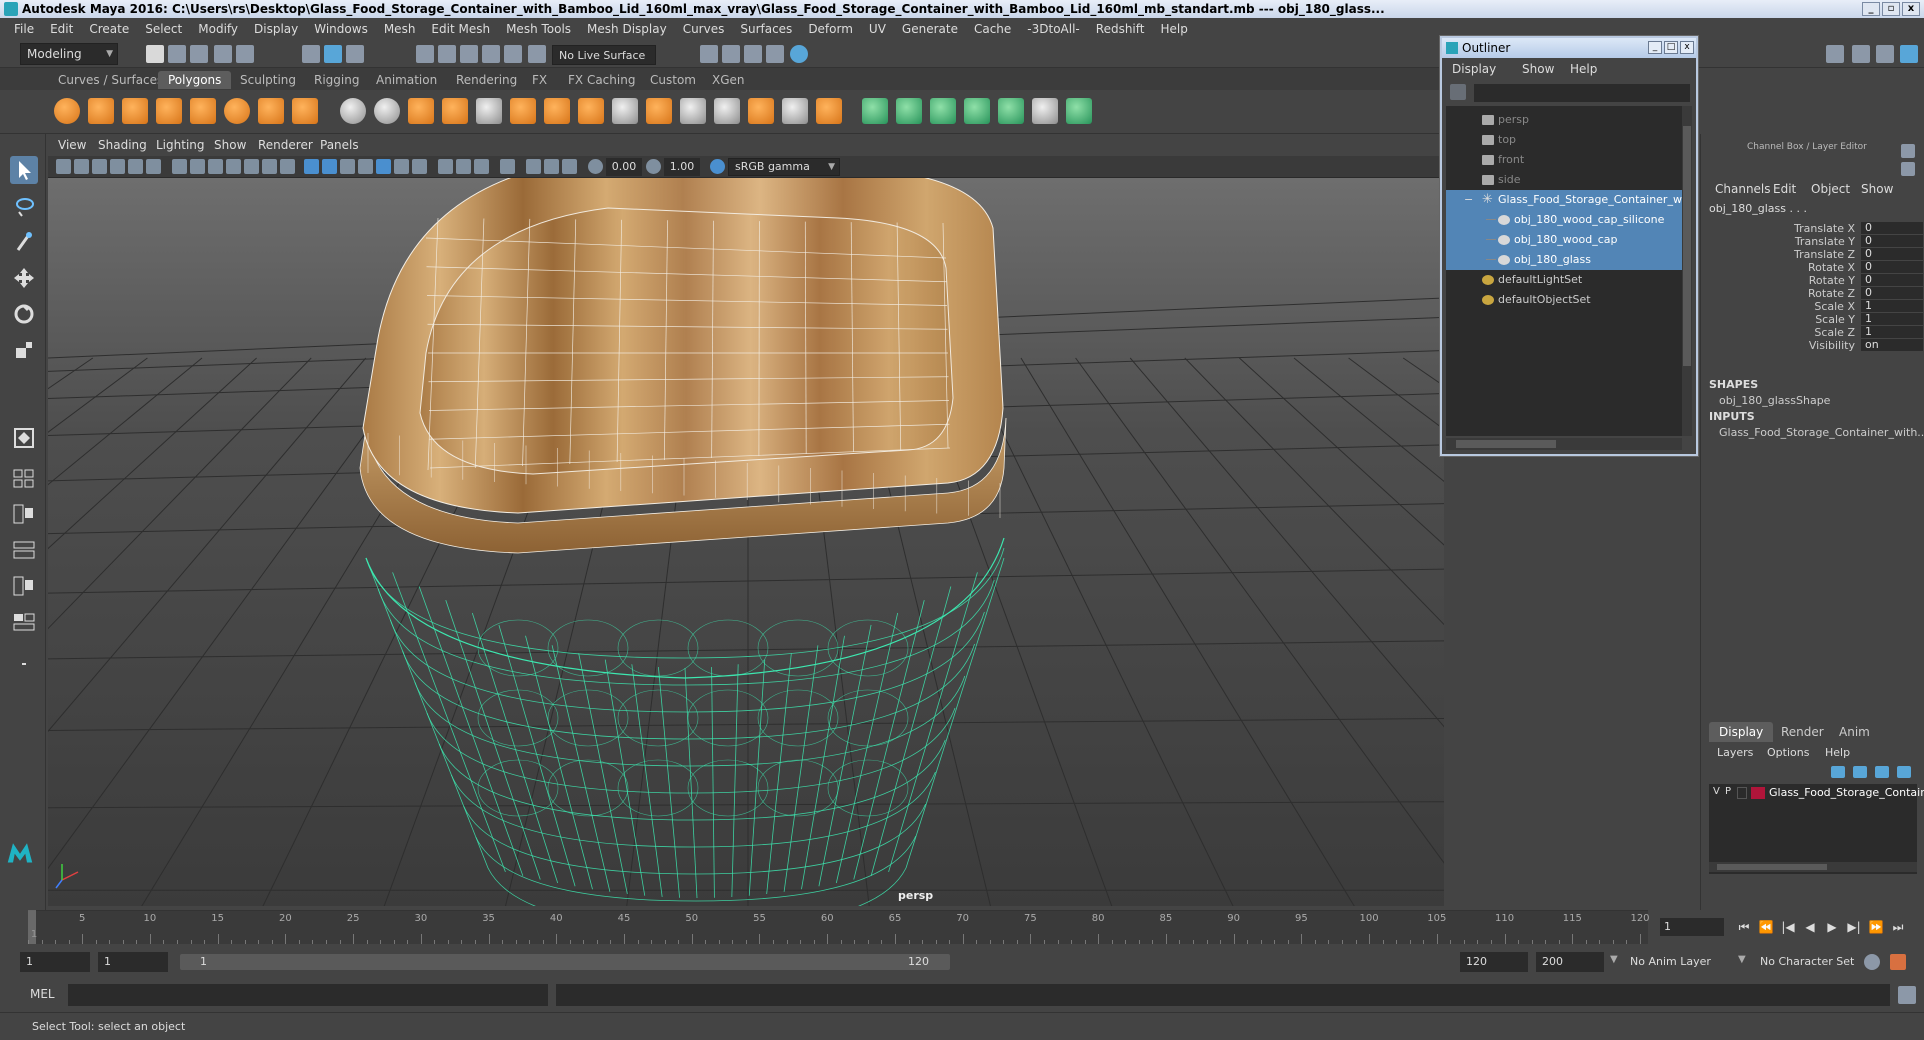 The width and height of the screenshot is (1924, 1040). What do you see at coordinates (1832, 927) in the screenshot?
I see `play-forward-button: ▶` at bounding box center [1832, 927].